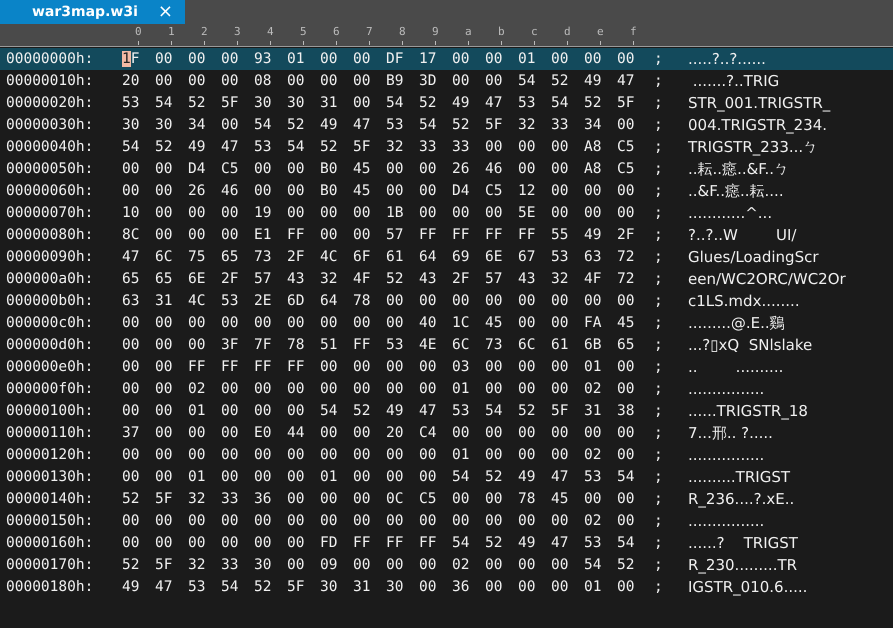  What do you see at coordinates (171, 565) in the screenshot?
I see `hex-byte: 5F` at bounding box center [171, 565].